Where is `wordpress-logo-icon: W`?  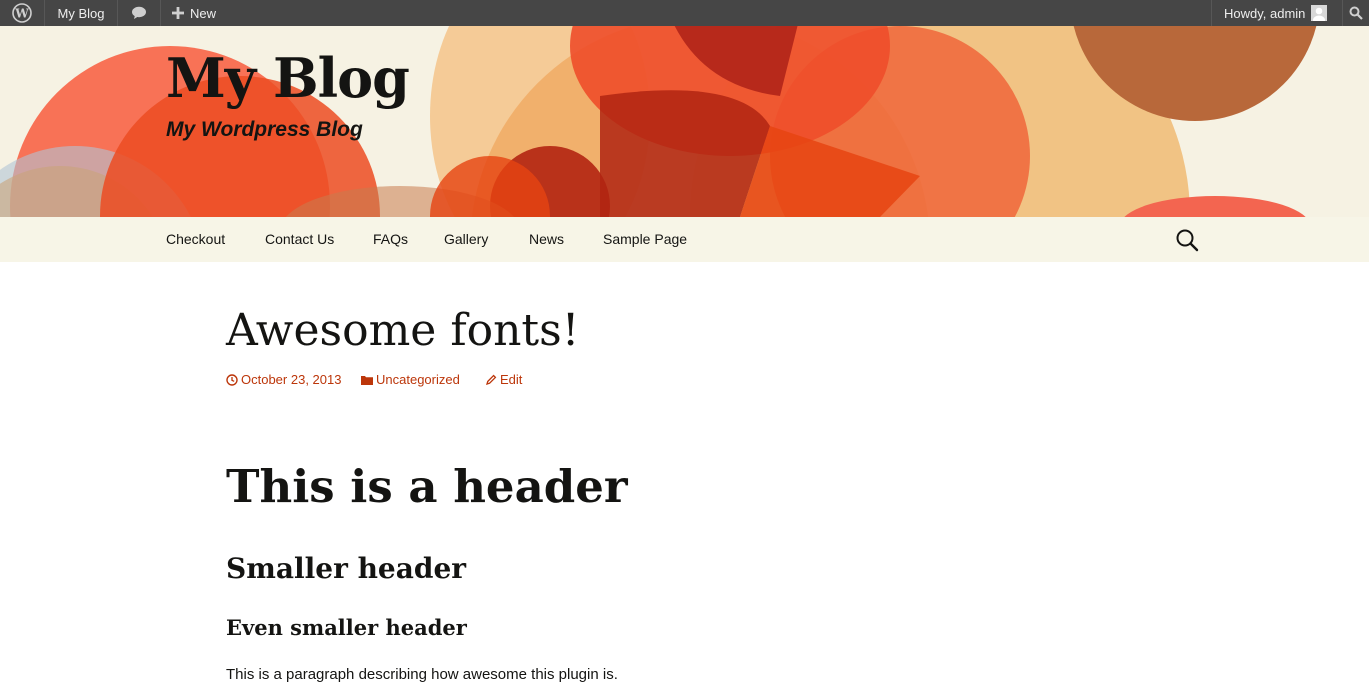
wordpress-logo-icon: W is located at coordinates (22, 13).